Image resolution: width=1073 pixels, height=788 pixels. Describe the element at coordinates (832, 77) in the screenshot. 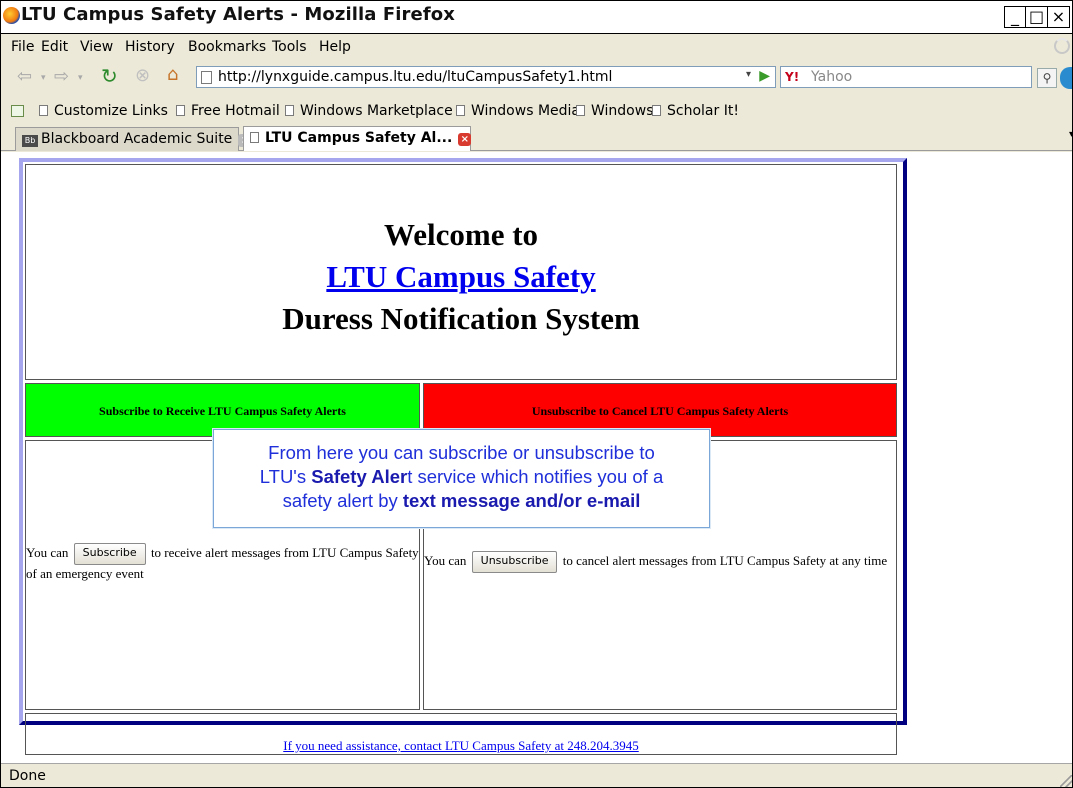

I see `search-placeholder: Yahoo` at that location.